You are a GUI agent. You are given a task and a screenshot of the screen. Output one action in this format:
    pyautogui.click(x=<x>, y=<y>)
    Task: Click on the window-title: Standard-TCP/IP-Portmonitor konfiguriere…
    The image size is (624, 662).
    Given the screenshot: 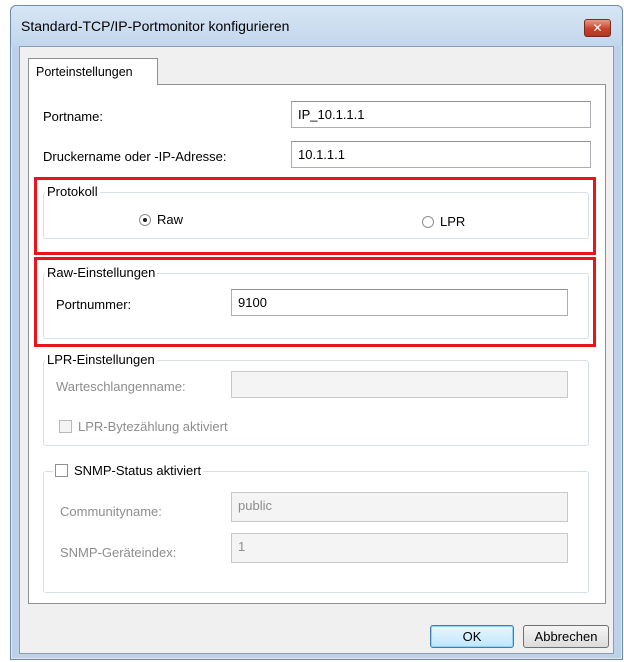 What is the action you would take?
    pyautogui.click(x=155, y=26)
    